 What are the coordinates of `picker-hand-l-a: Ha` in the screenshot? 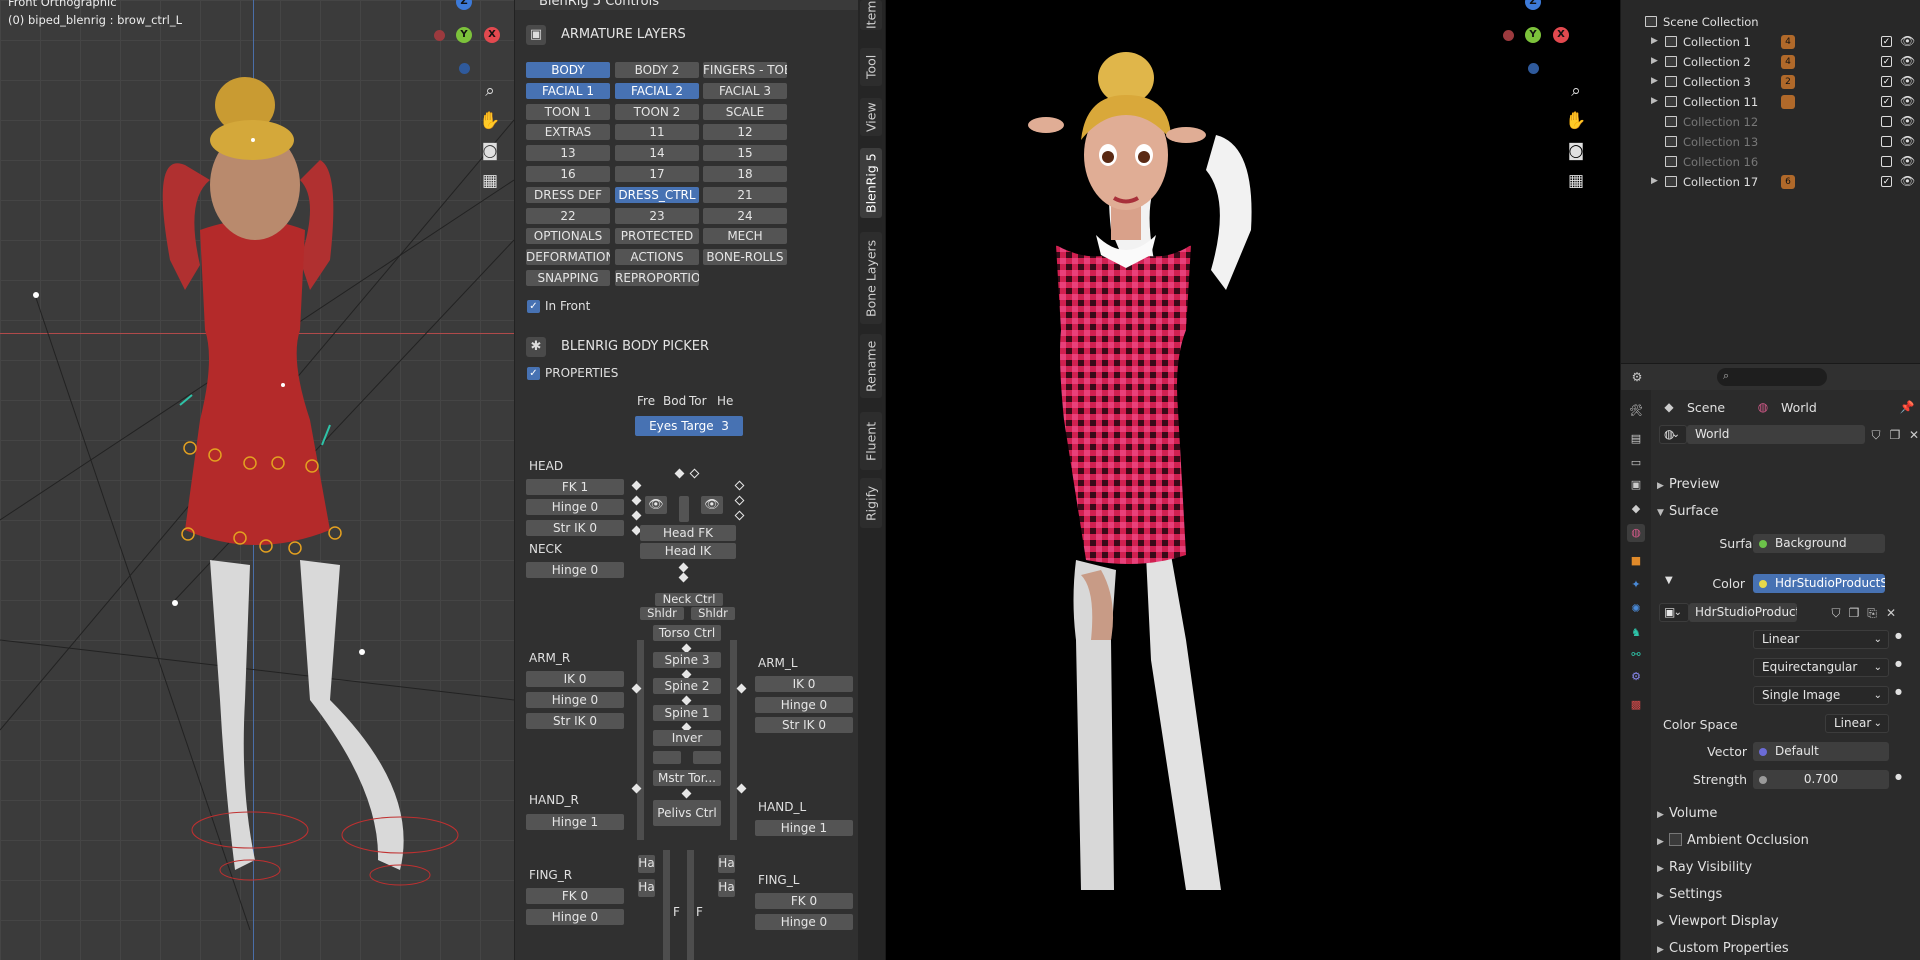 It's located at (726, 864).